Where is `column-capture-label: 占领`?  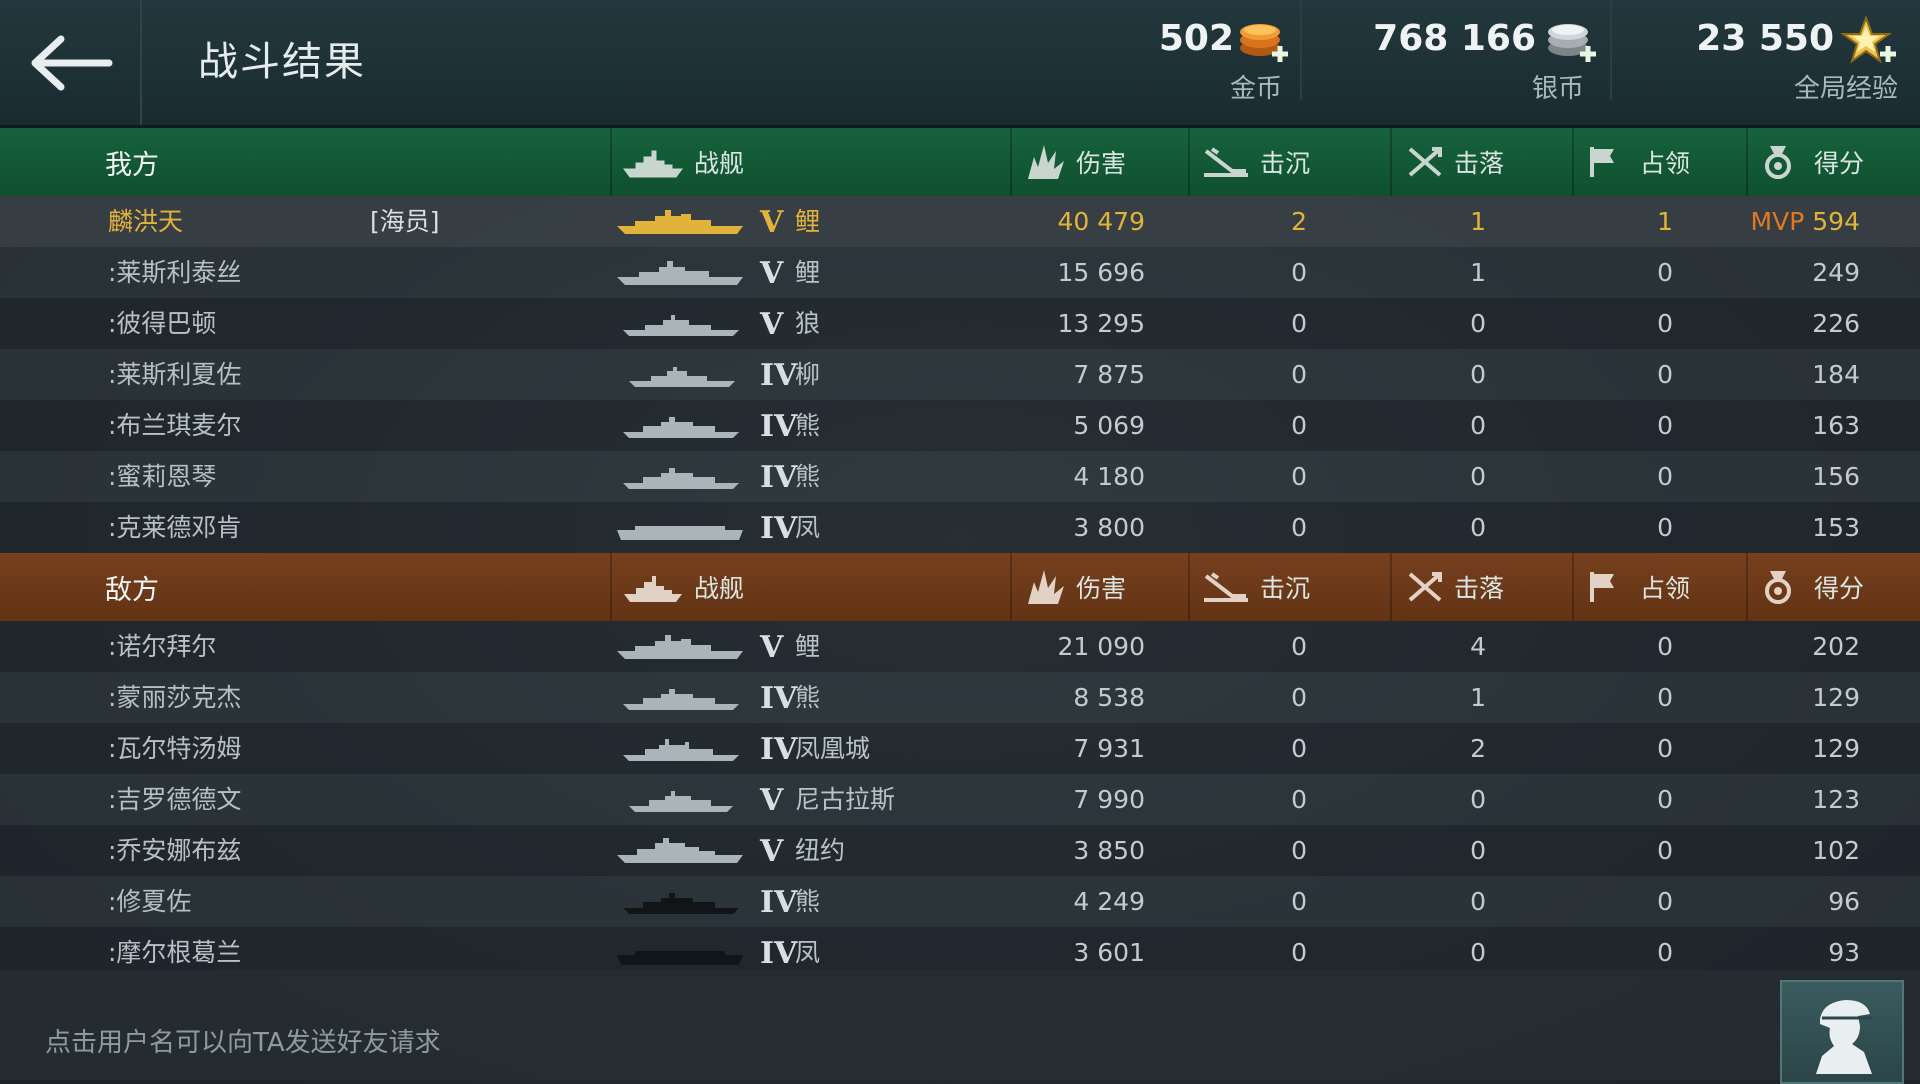
column-capture-label: 占领 is located at coordinates (1665, 588).